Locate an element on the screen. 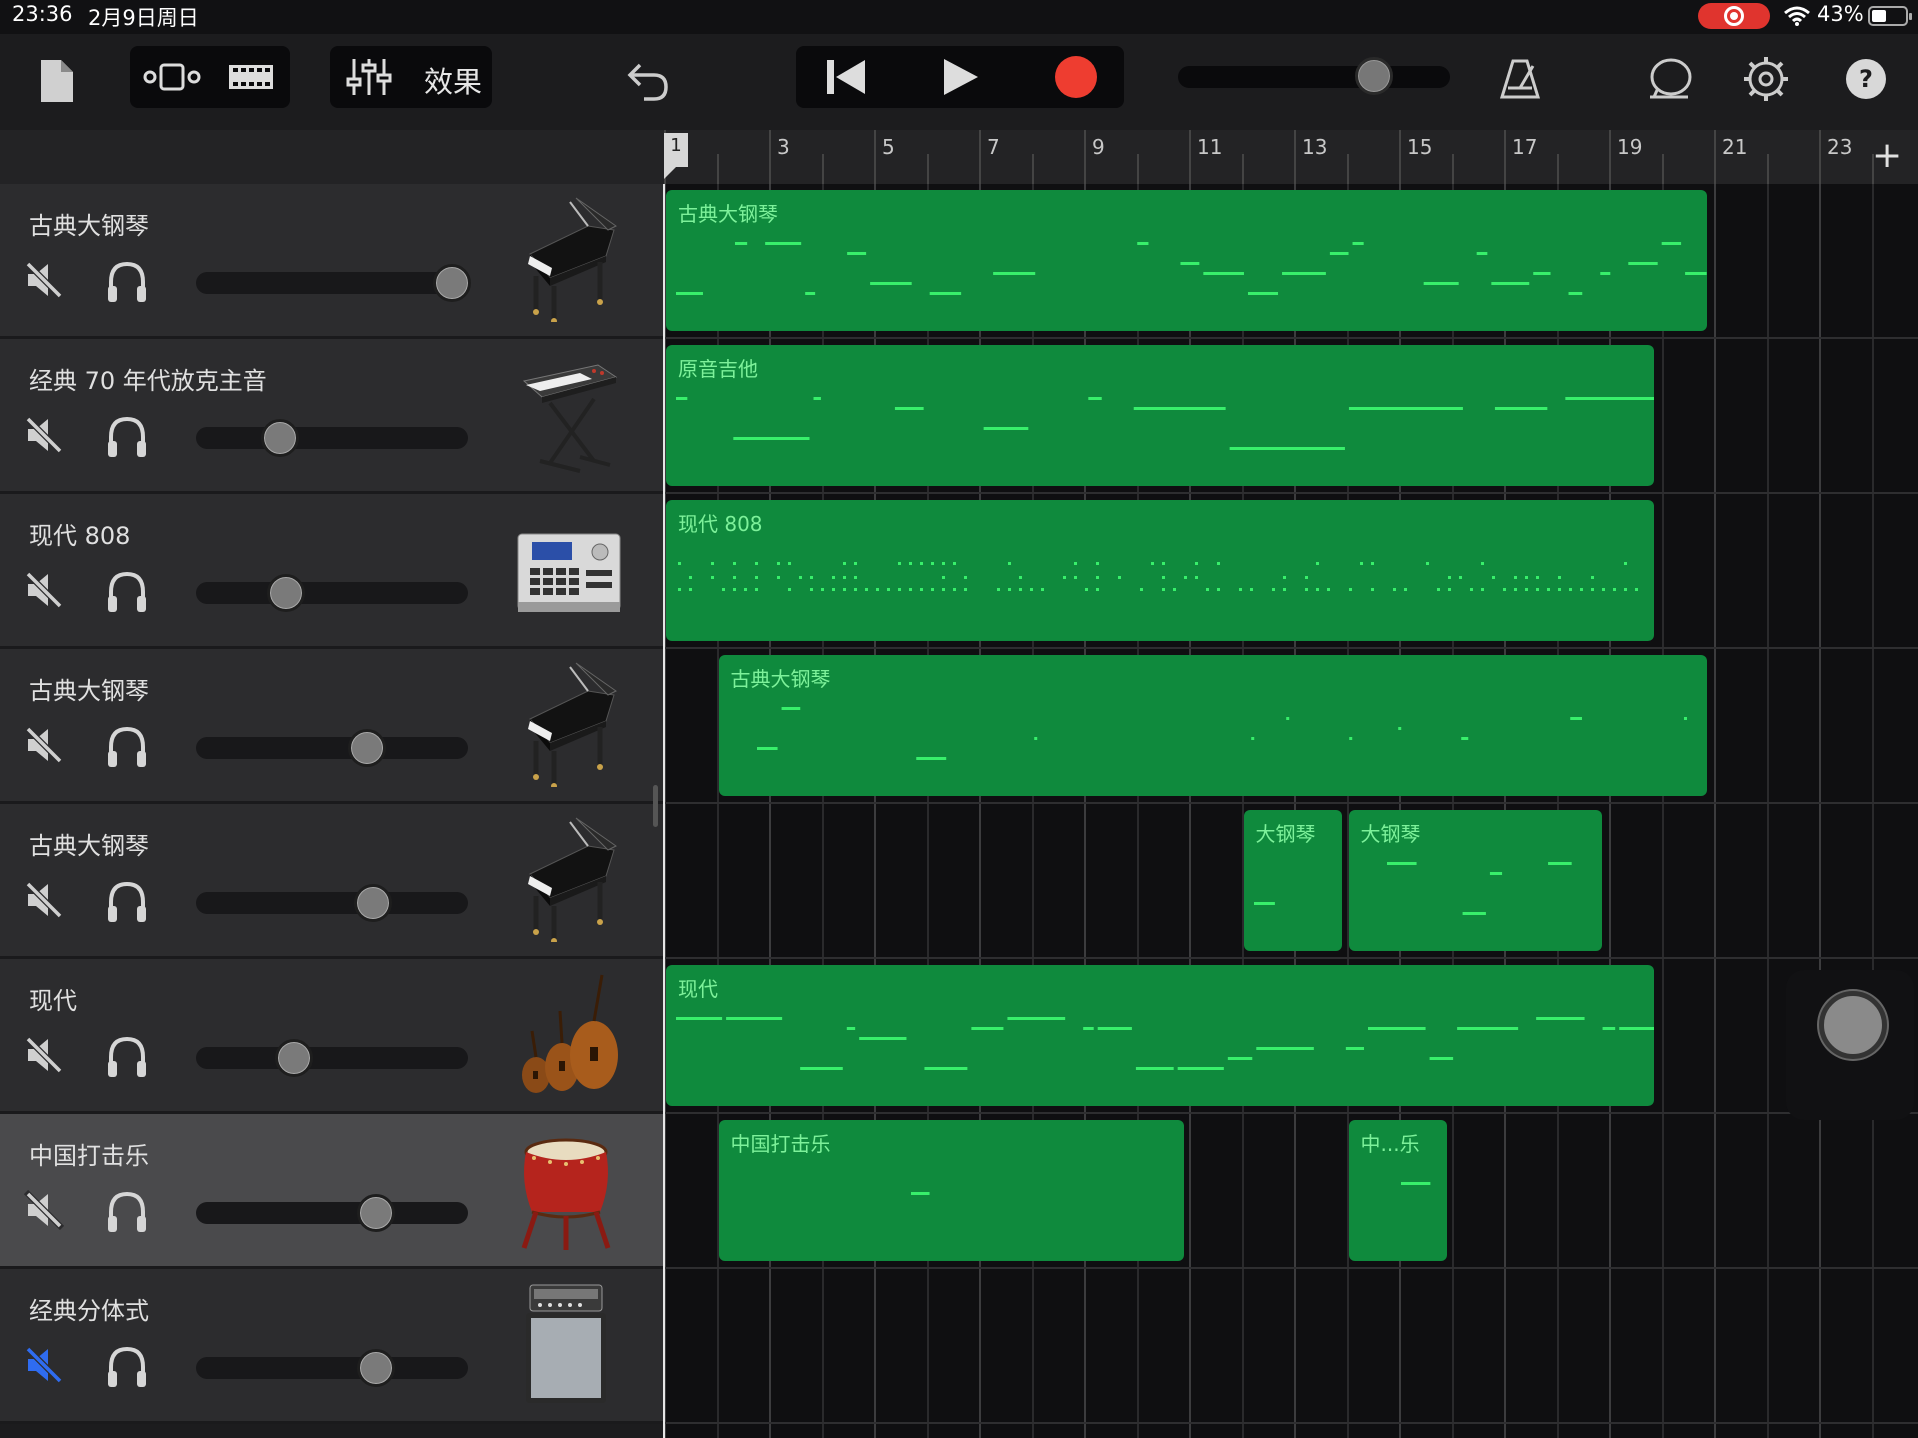  ruler-number: 23 is located at coordinates (1840, 147).